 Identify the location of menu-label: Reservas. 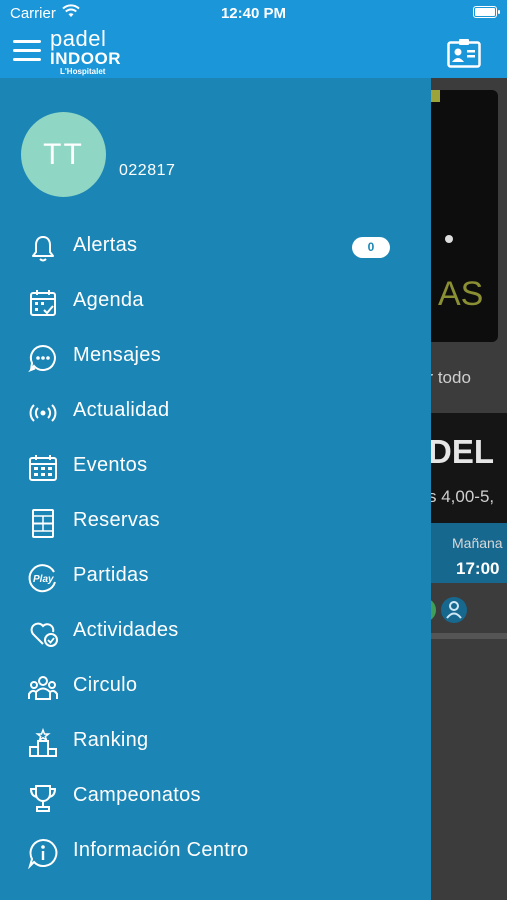
(116, 520).